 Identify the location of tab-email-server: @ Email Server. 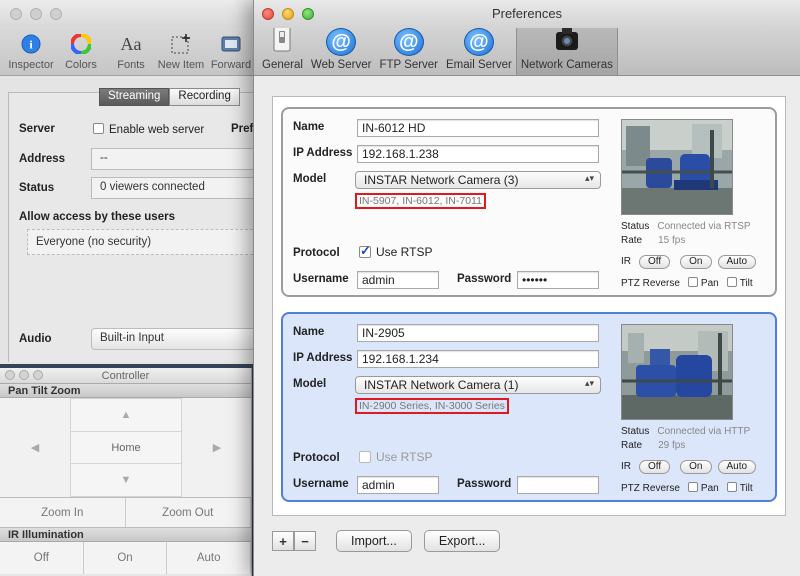
(479, 51).